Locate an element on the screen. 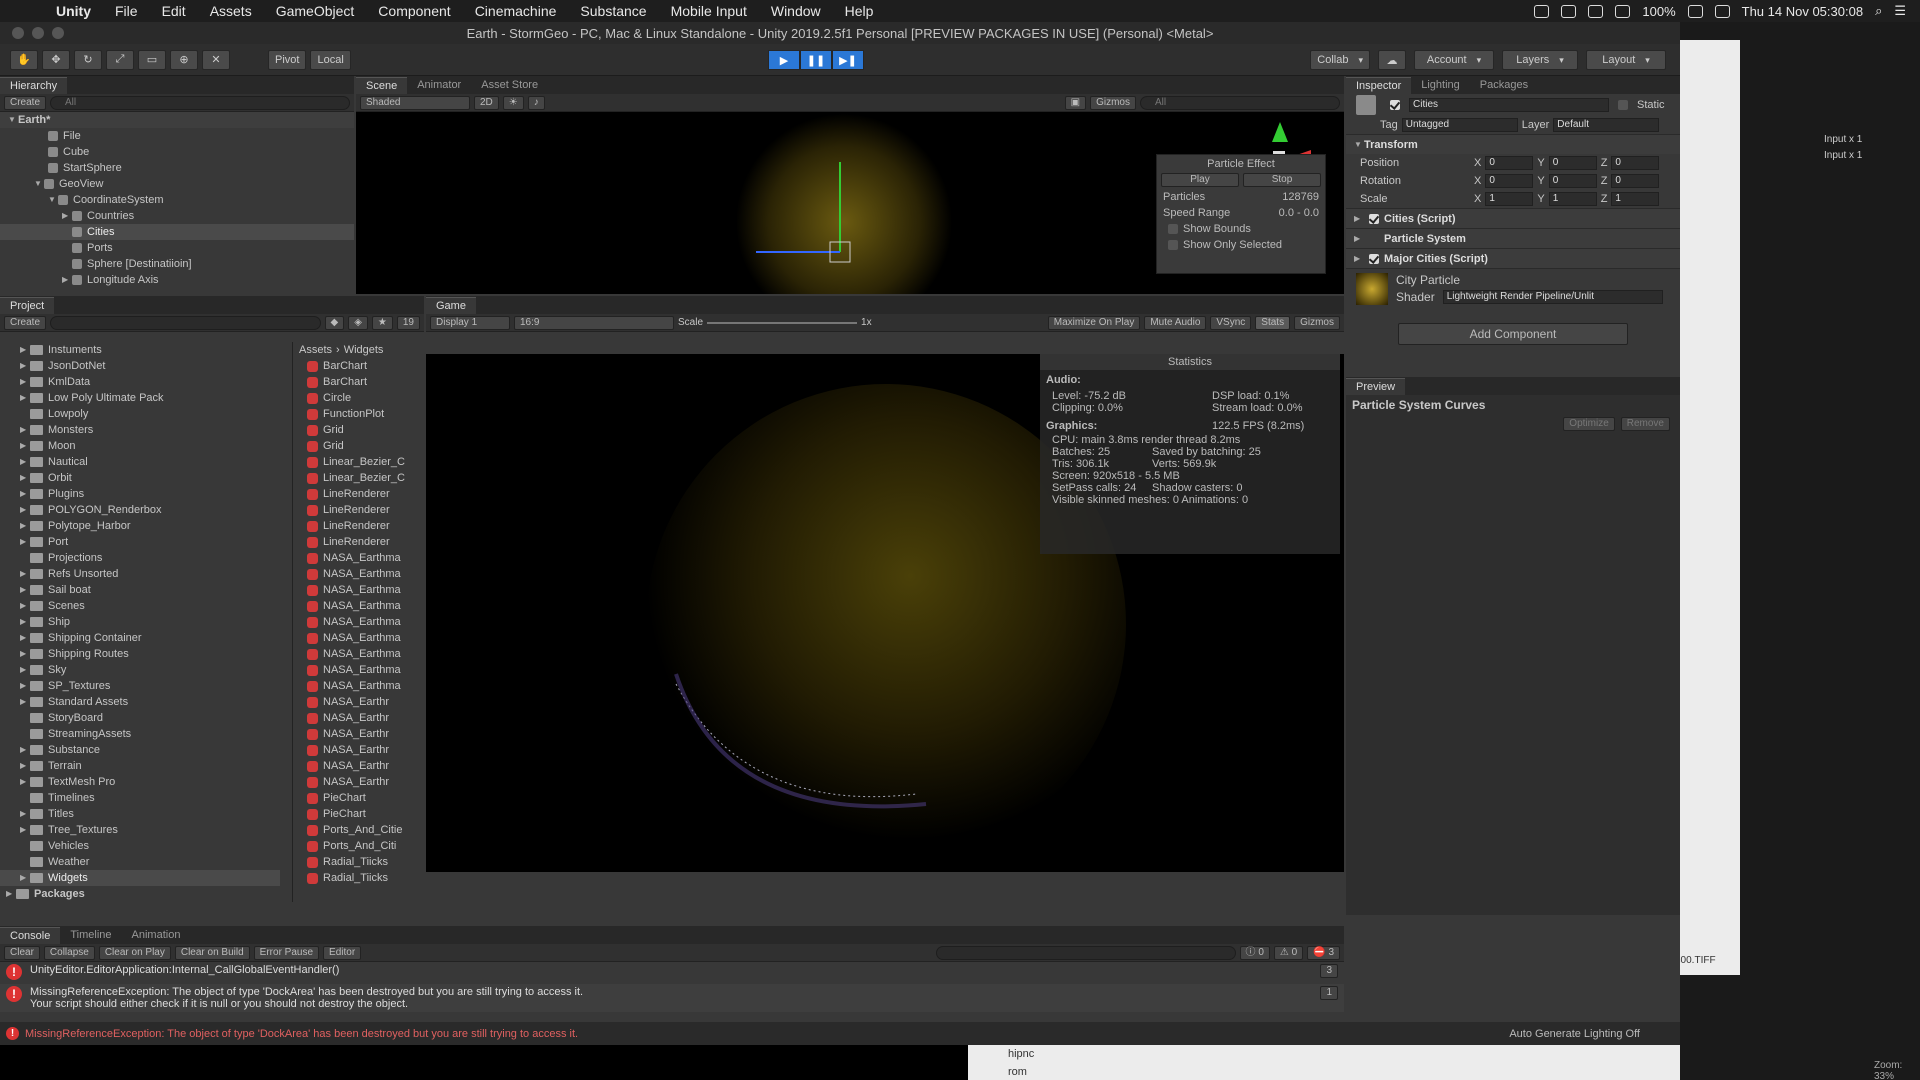  tab-inspector: Inspector is located at coordinates (1379, 85).